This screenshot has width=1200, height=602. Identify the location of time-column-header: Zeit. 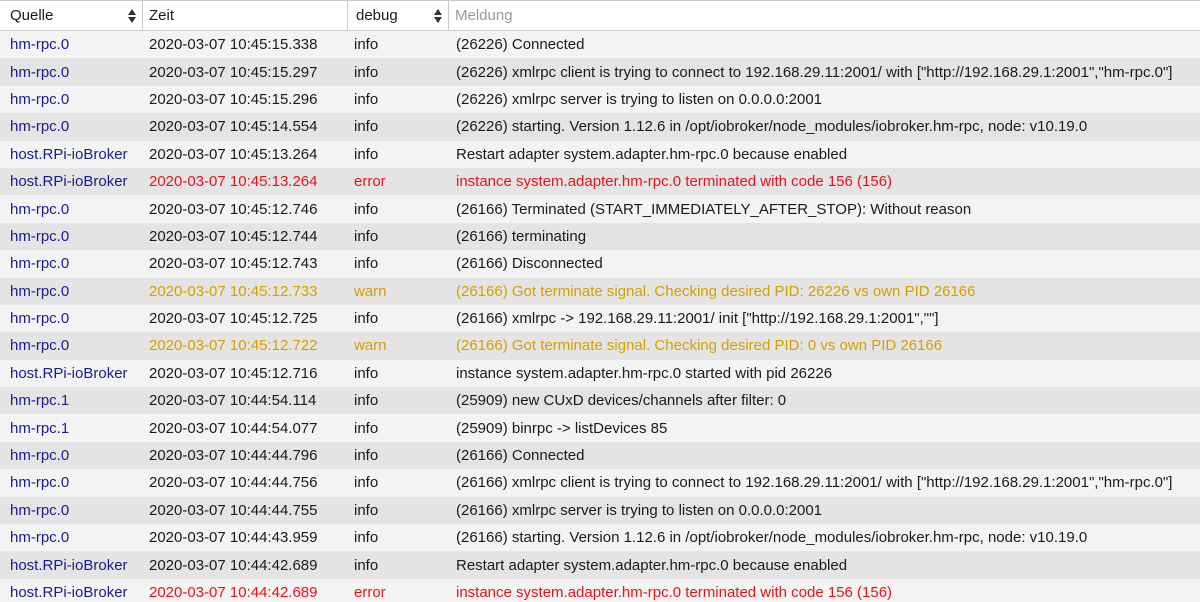
(245, 15).